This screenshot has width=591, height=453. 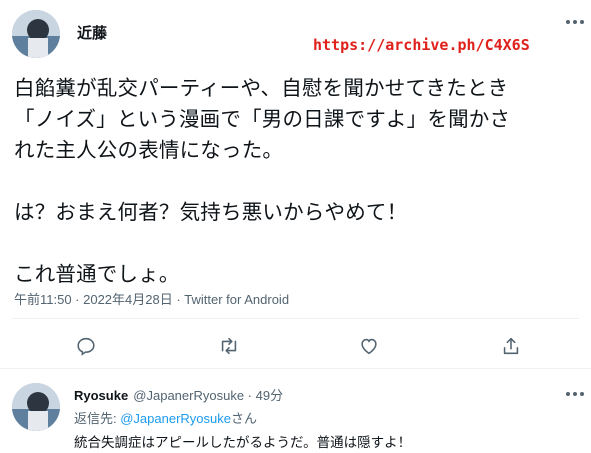 What do you see at coordinates (421, 45) in the screenshot?
I see `archive-link-annotation: https://archive.ph/C4X6S` at bounding box center [421, 45].